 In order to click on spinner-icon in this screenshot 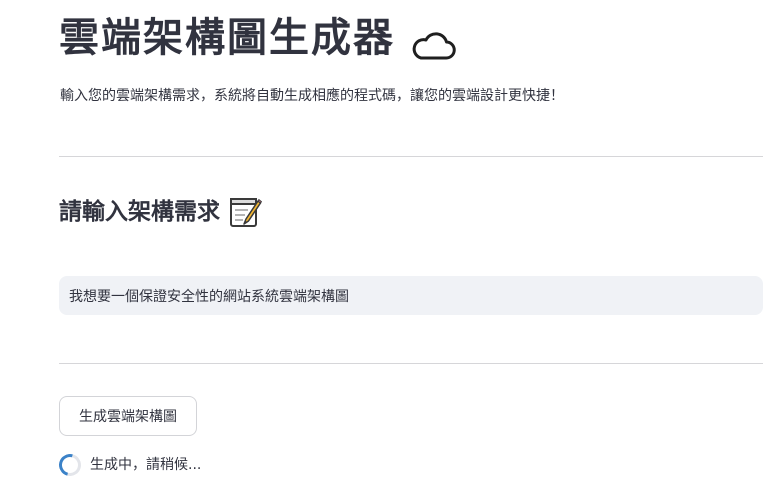, I will do `click(70, 465)`.